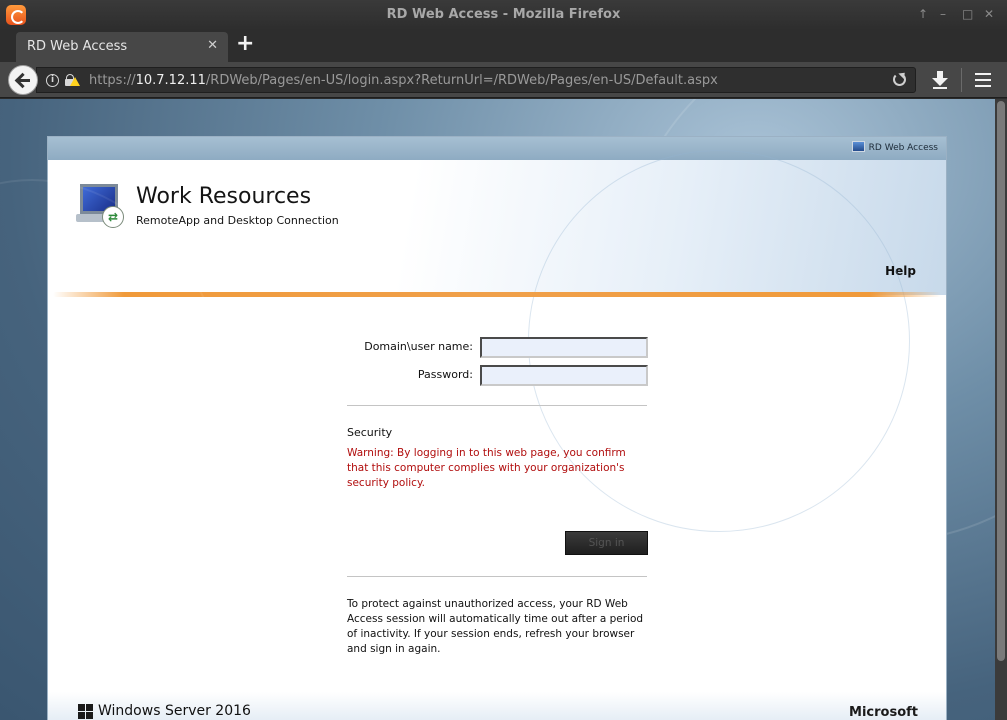 This screenshot has width=1007, height=720. I want to click on username-input, so click(564, 347).